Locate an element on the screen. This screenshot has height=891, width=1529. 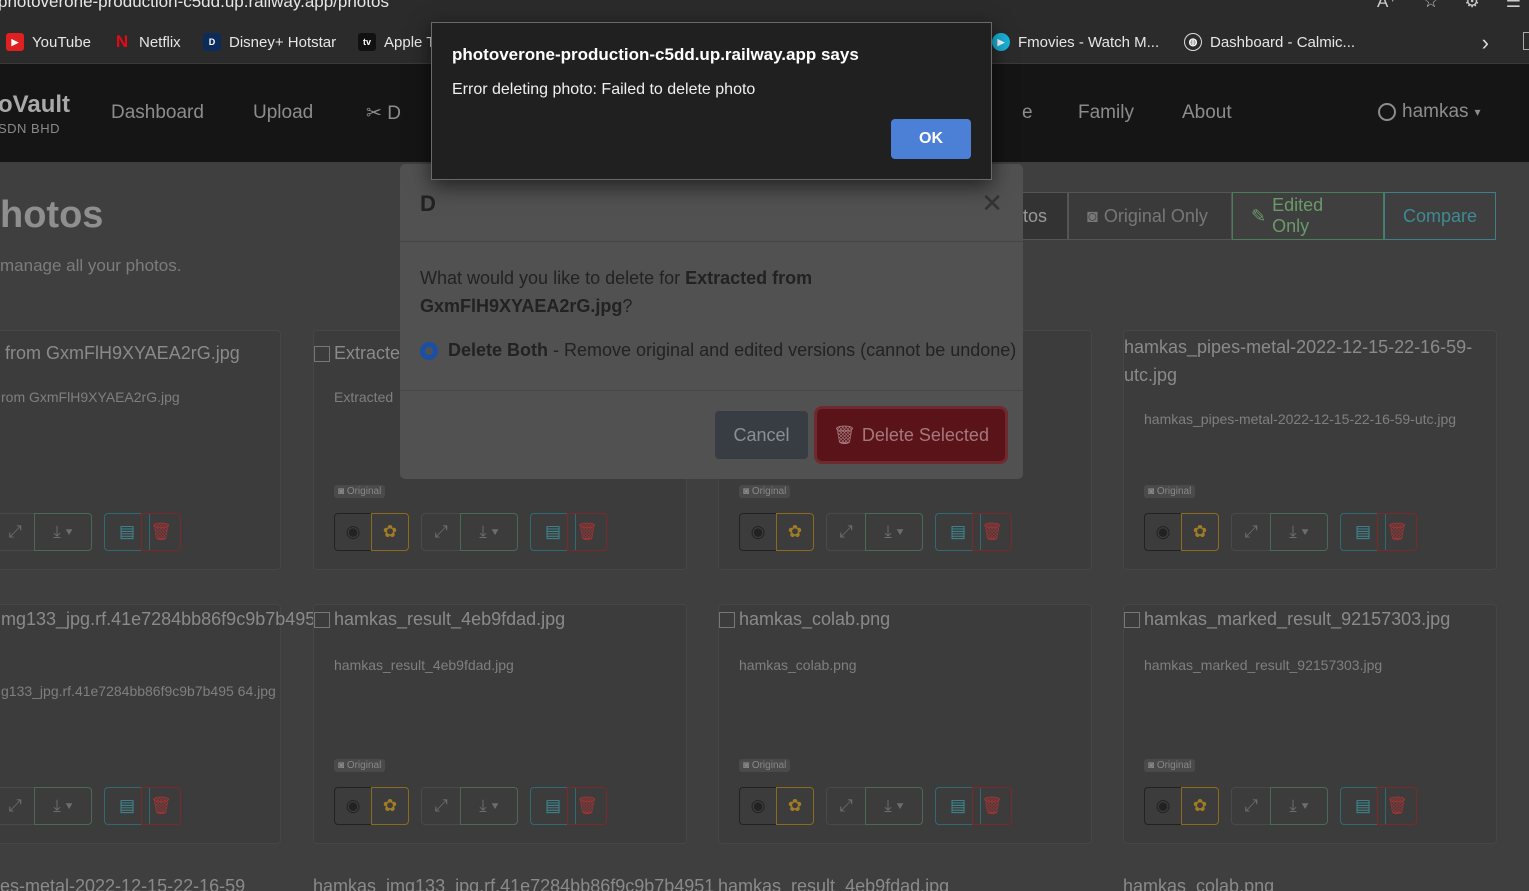
filter-group: tos ◙ Original Only ✎ Edited Only Compare is located at coordinates (1253, 216).